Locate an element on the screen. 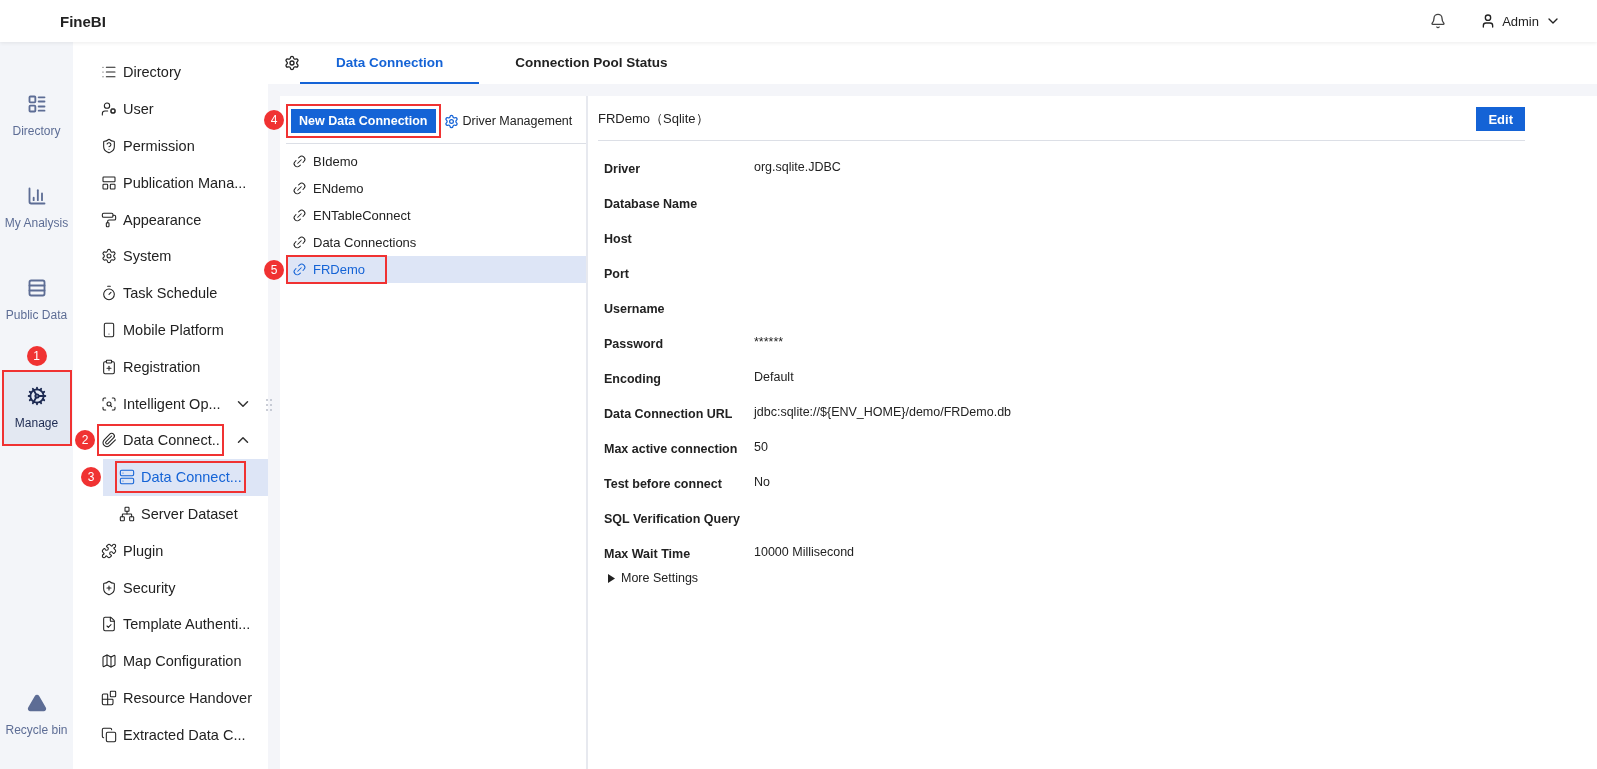  menu-item: Appearance is located at coordinates (182, 219).